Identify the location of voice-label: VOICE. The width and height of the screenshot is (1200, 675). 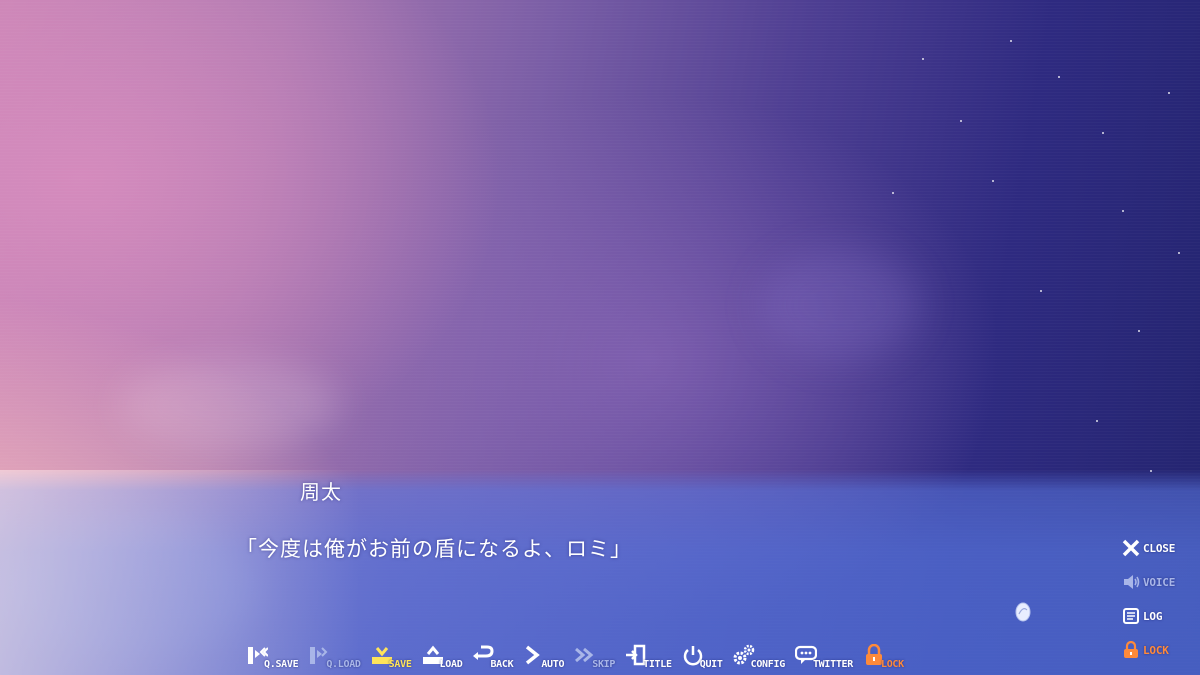
(1159, 582).